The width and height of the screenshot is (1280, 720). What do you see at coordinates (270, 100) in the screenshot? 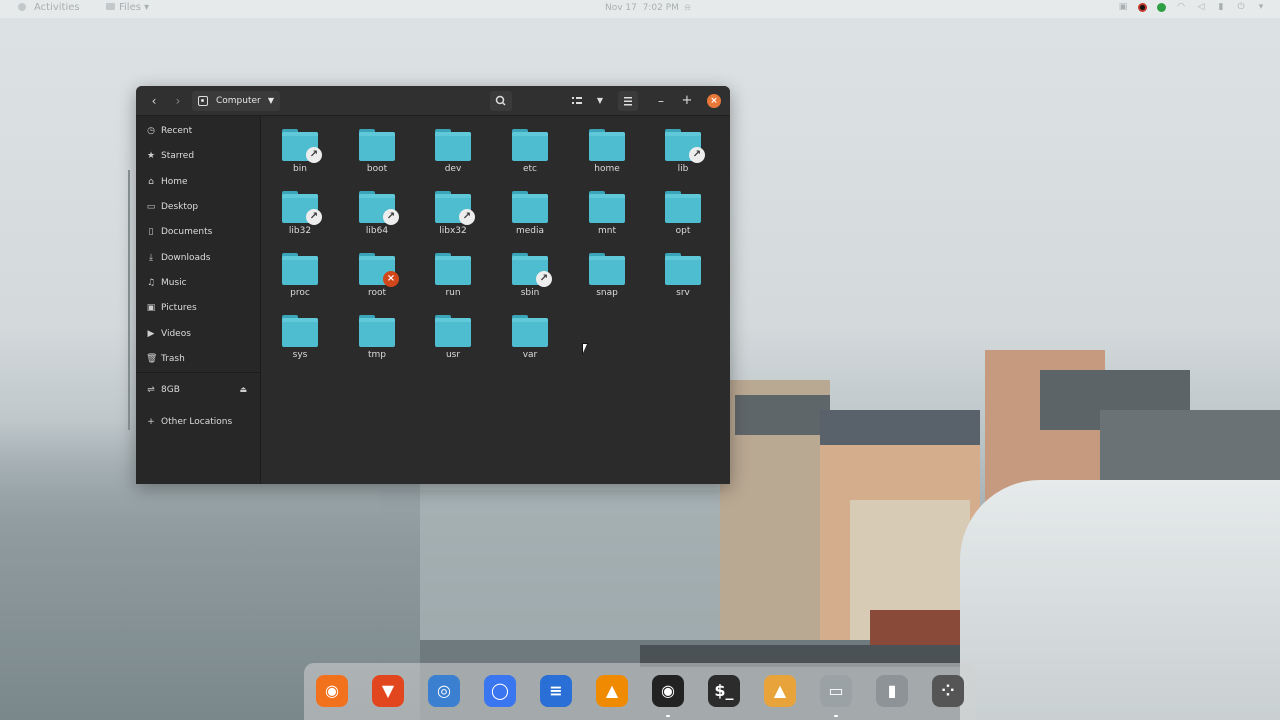
I see `chevron-down-icon: ▼` at bounding box center [270, 100].